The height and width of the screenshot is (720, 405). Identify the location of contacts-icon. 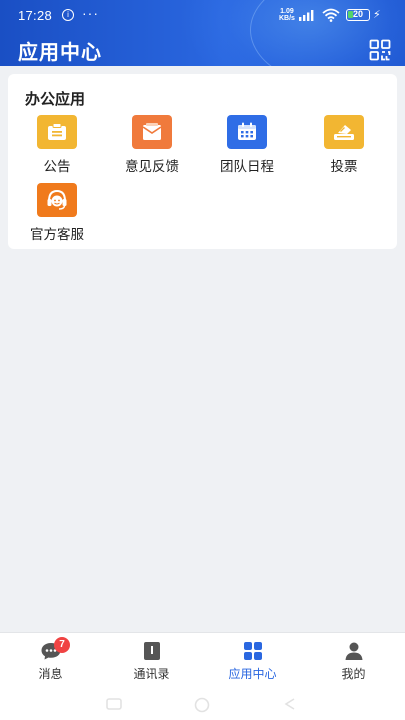
(152, 651).